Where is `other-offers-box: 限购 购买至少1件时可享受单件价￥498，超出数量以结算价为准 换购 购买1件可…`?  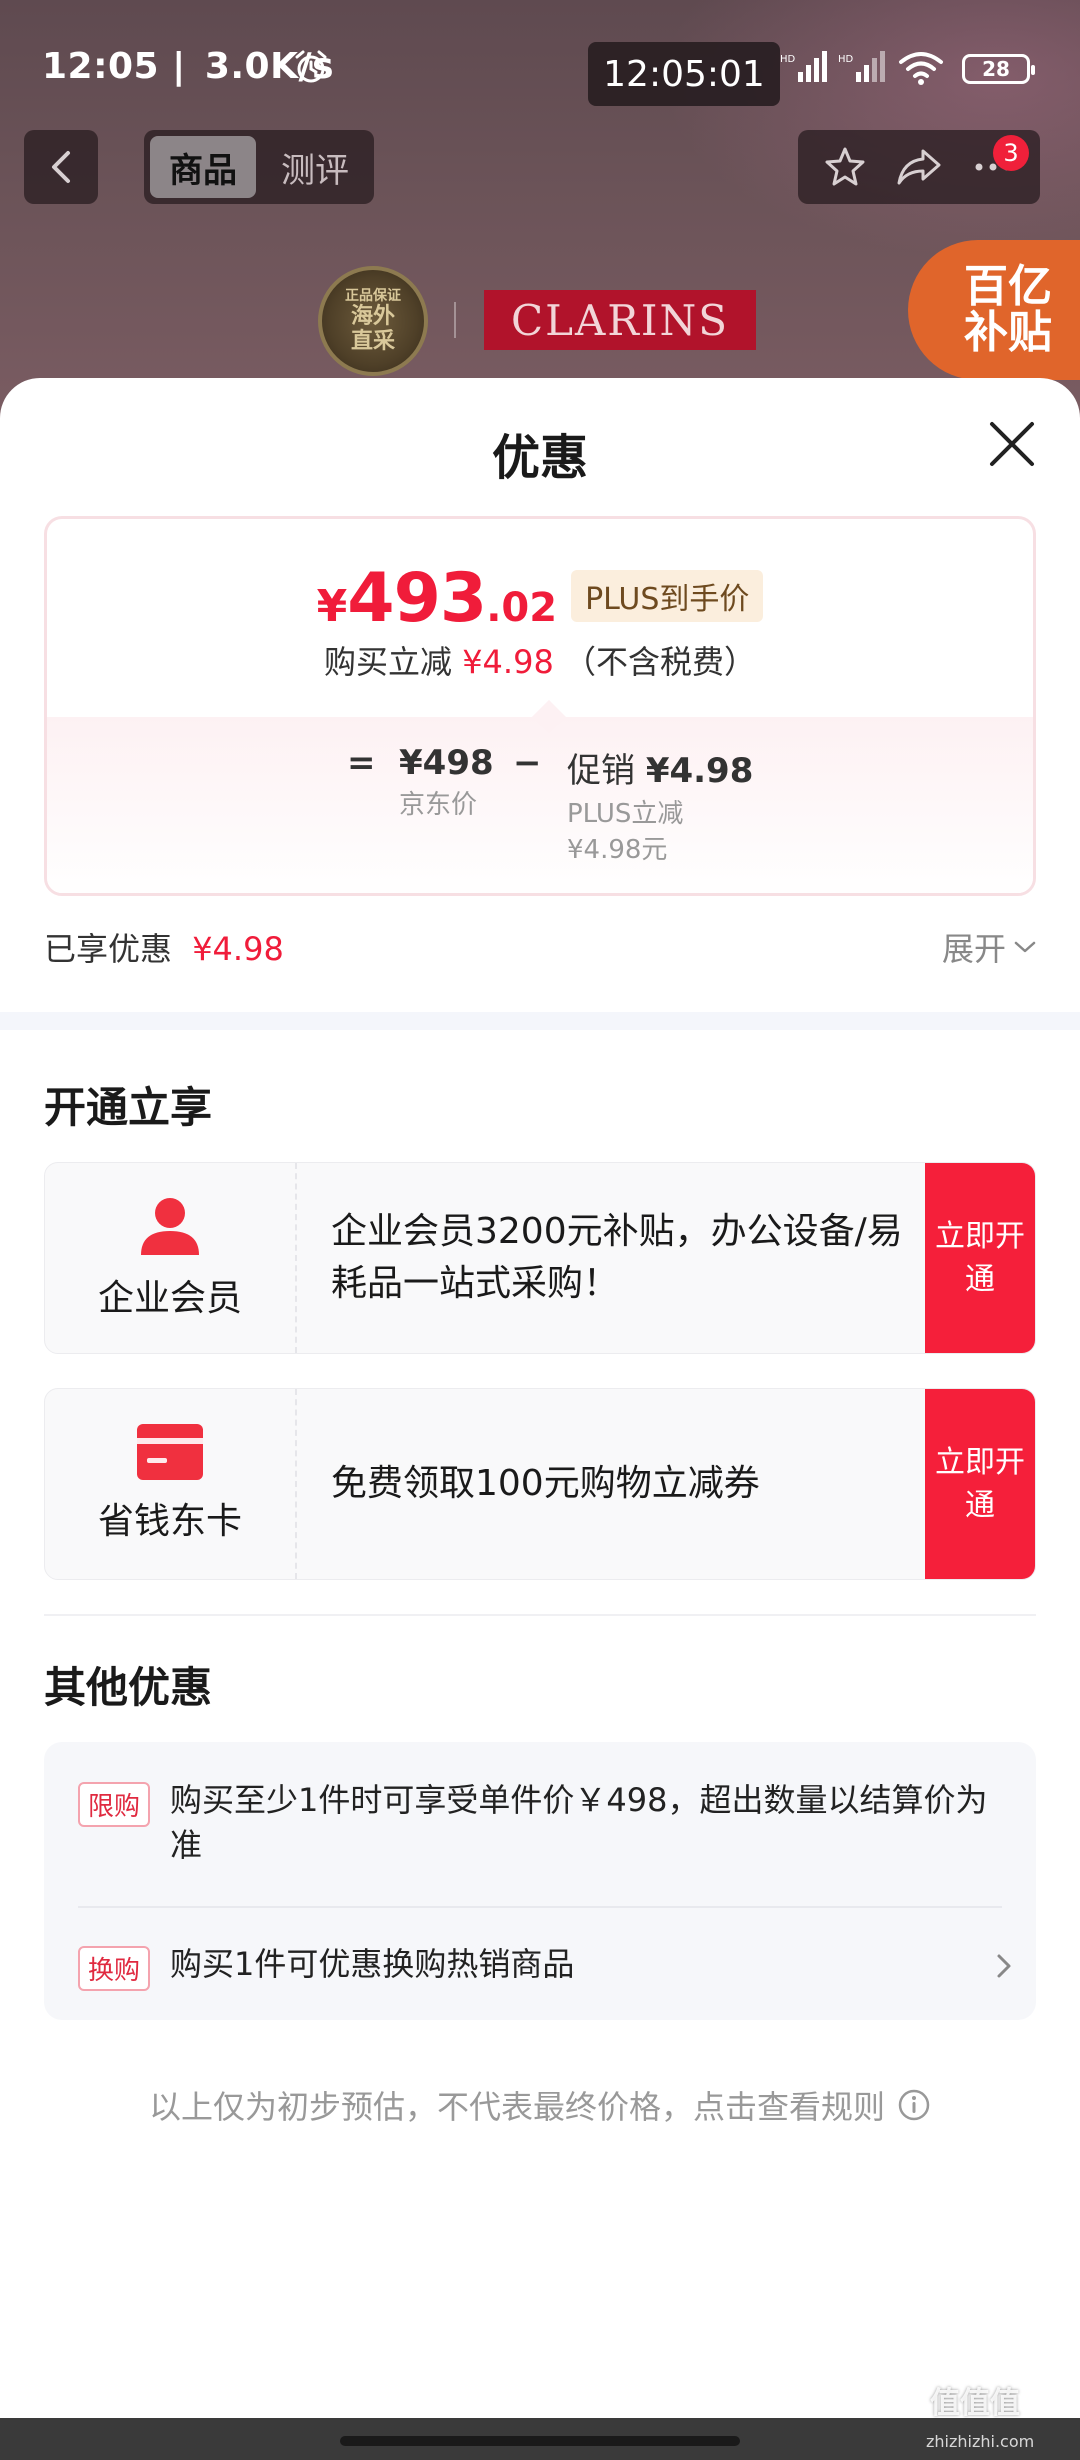 other-offers-box: 限购 购买至少1件时可享受单件价￥498，超出数量以结算价为准 换购 购买1件可… is located at coordinates (540, 1881).